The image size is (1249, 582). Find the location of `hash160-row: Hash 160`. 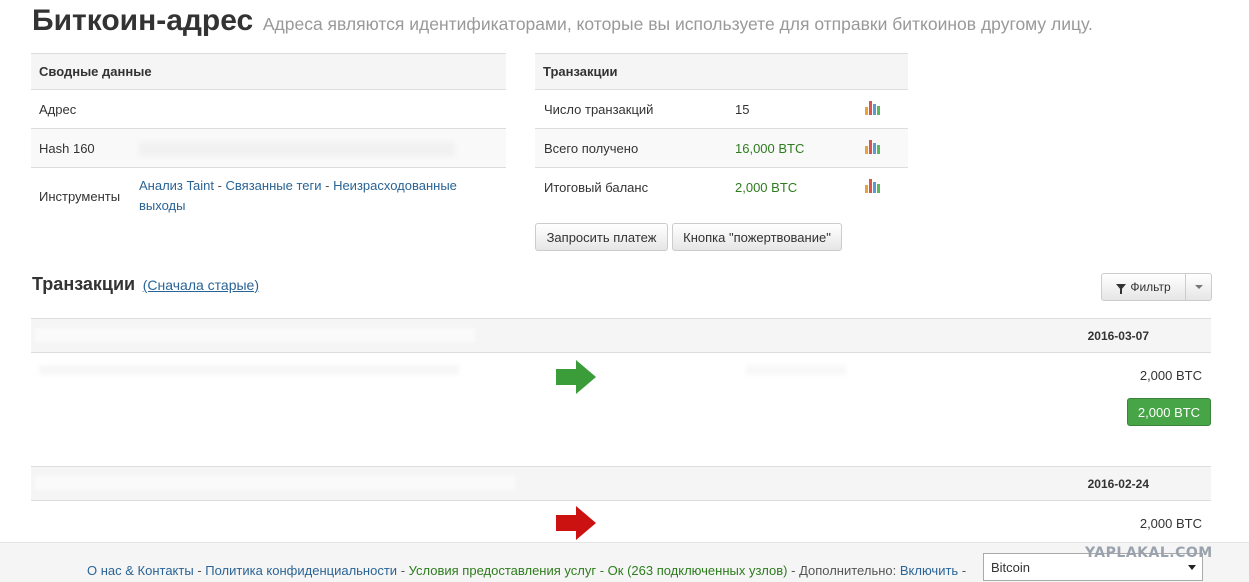

hash160-row: Hash 160 is located at coordinates (268, 148).